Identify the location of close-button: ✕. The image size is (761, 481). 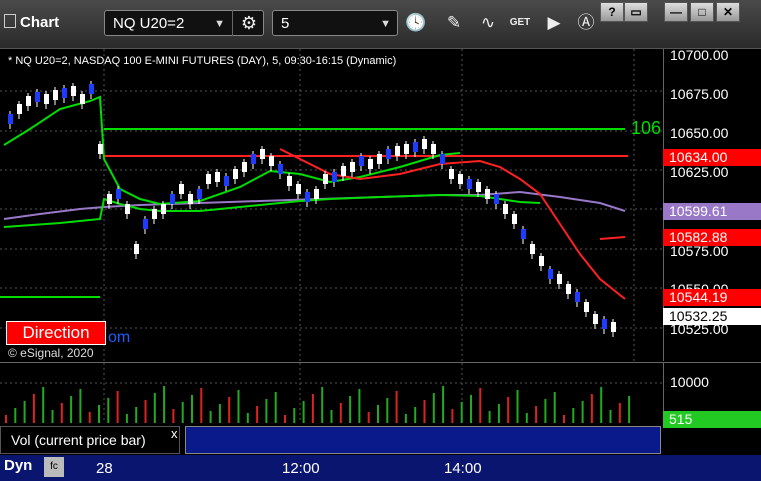
(728, 12).